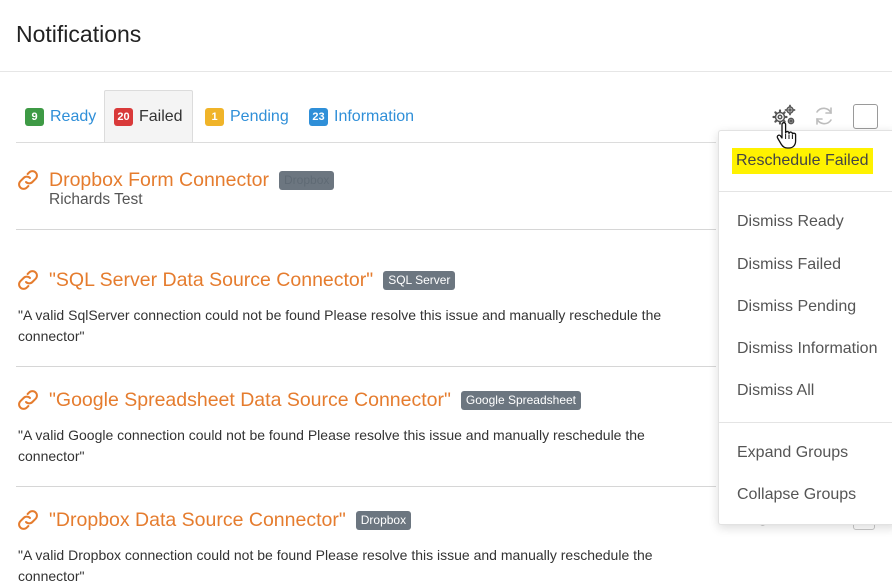 Image resolution: width=892 pixels, height=587 pixels. Describe the element at coordinates (366, 142) in the screenshot. I see `tabs-divider` at that location.